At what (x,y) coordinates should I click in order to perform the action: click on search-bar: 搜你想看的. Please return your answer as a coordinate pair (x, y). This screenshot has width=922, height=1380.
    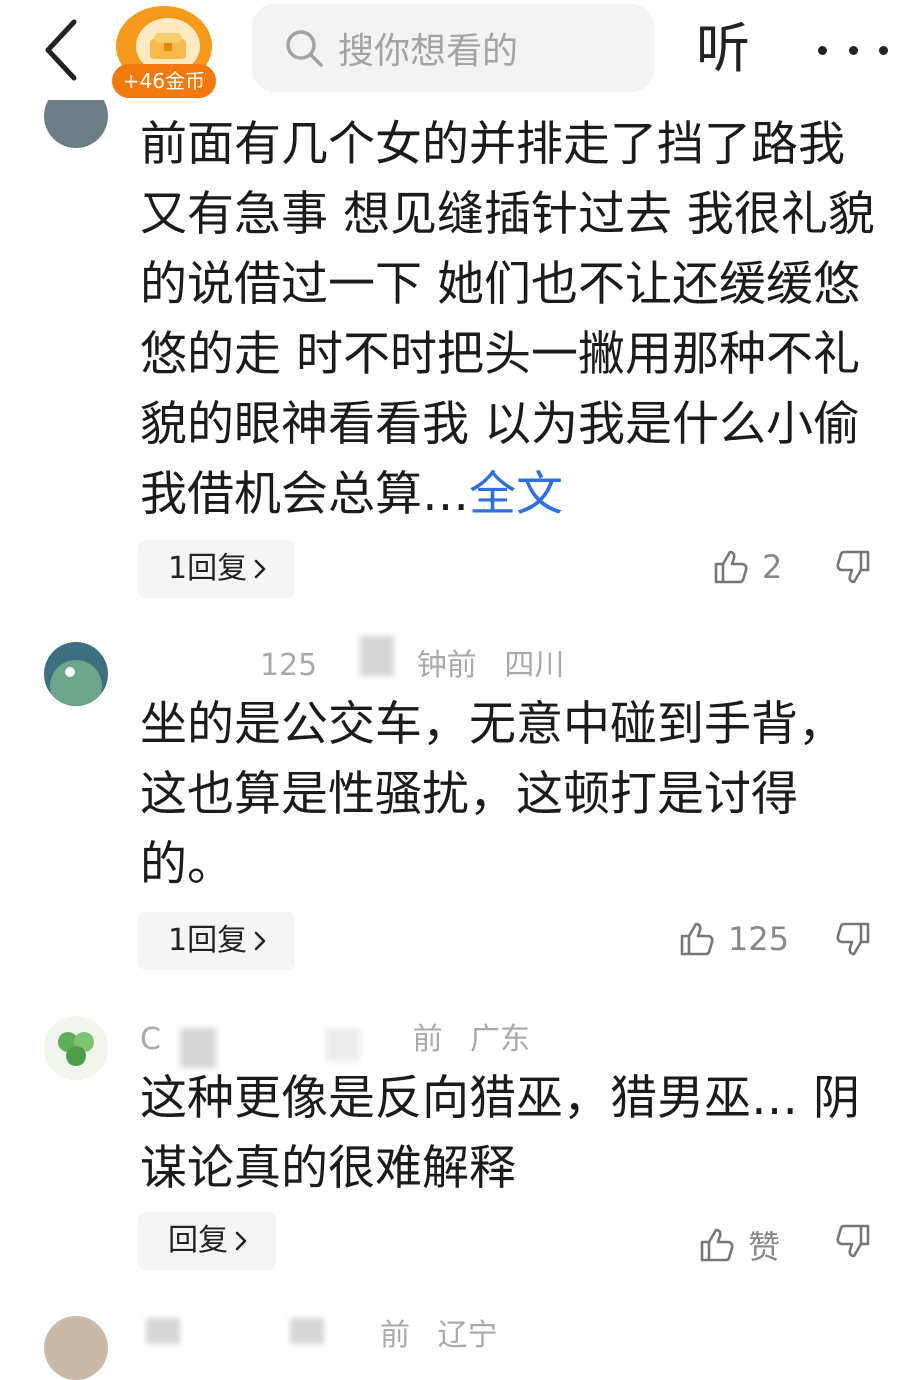
    Looking at the image, I should click on (453, 48).